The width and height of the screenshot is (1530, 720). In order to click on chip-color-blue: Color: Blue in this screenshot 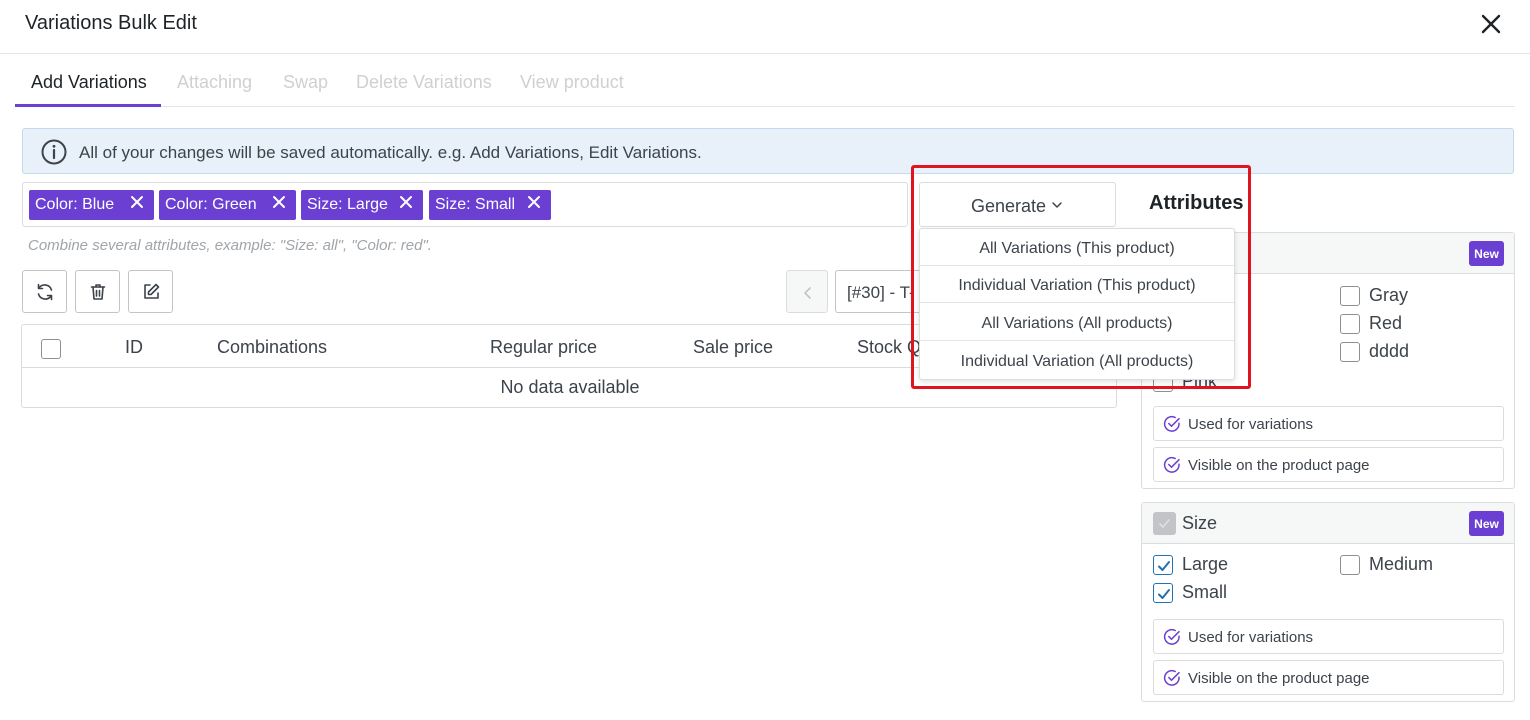, I will do `click(91, 205)`.